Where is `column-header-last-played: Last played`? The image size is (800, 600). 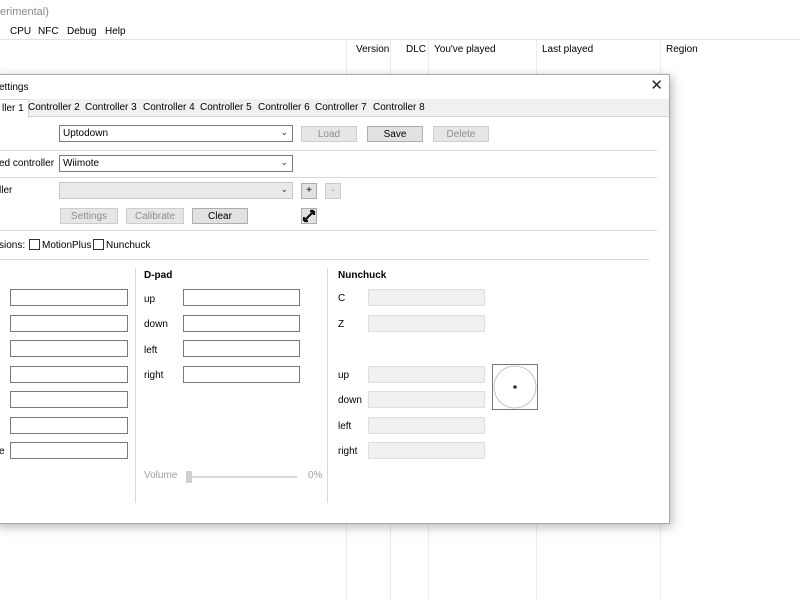 column-header-last-played: Last played is located at coordinates (567, 49).